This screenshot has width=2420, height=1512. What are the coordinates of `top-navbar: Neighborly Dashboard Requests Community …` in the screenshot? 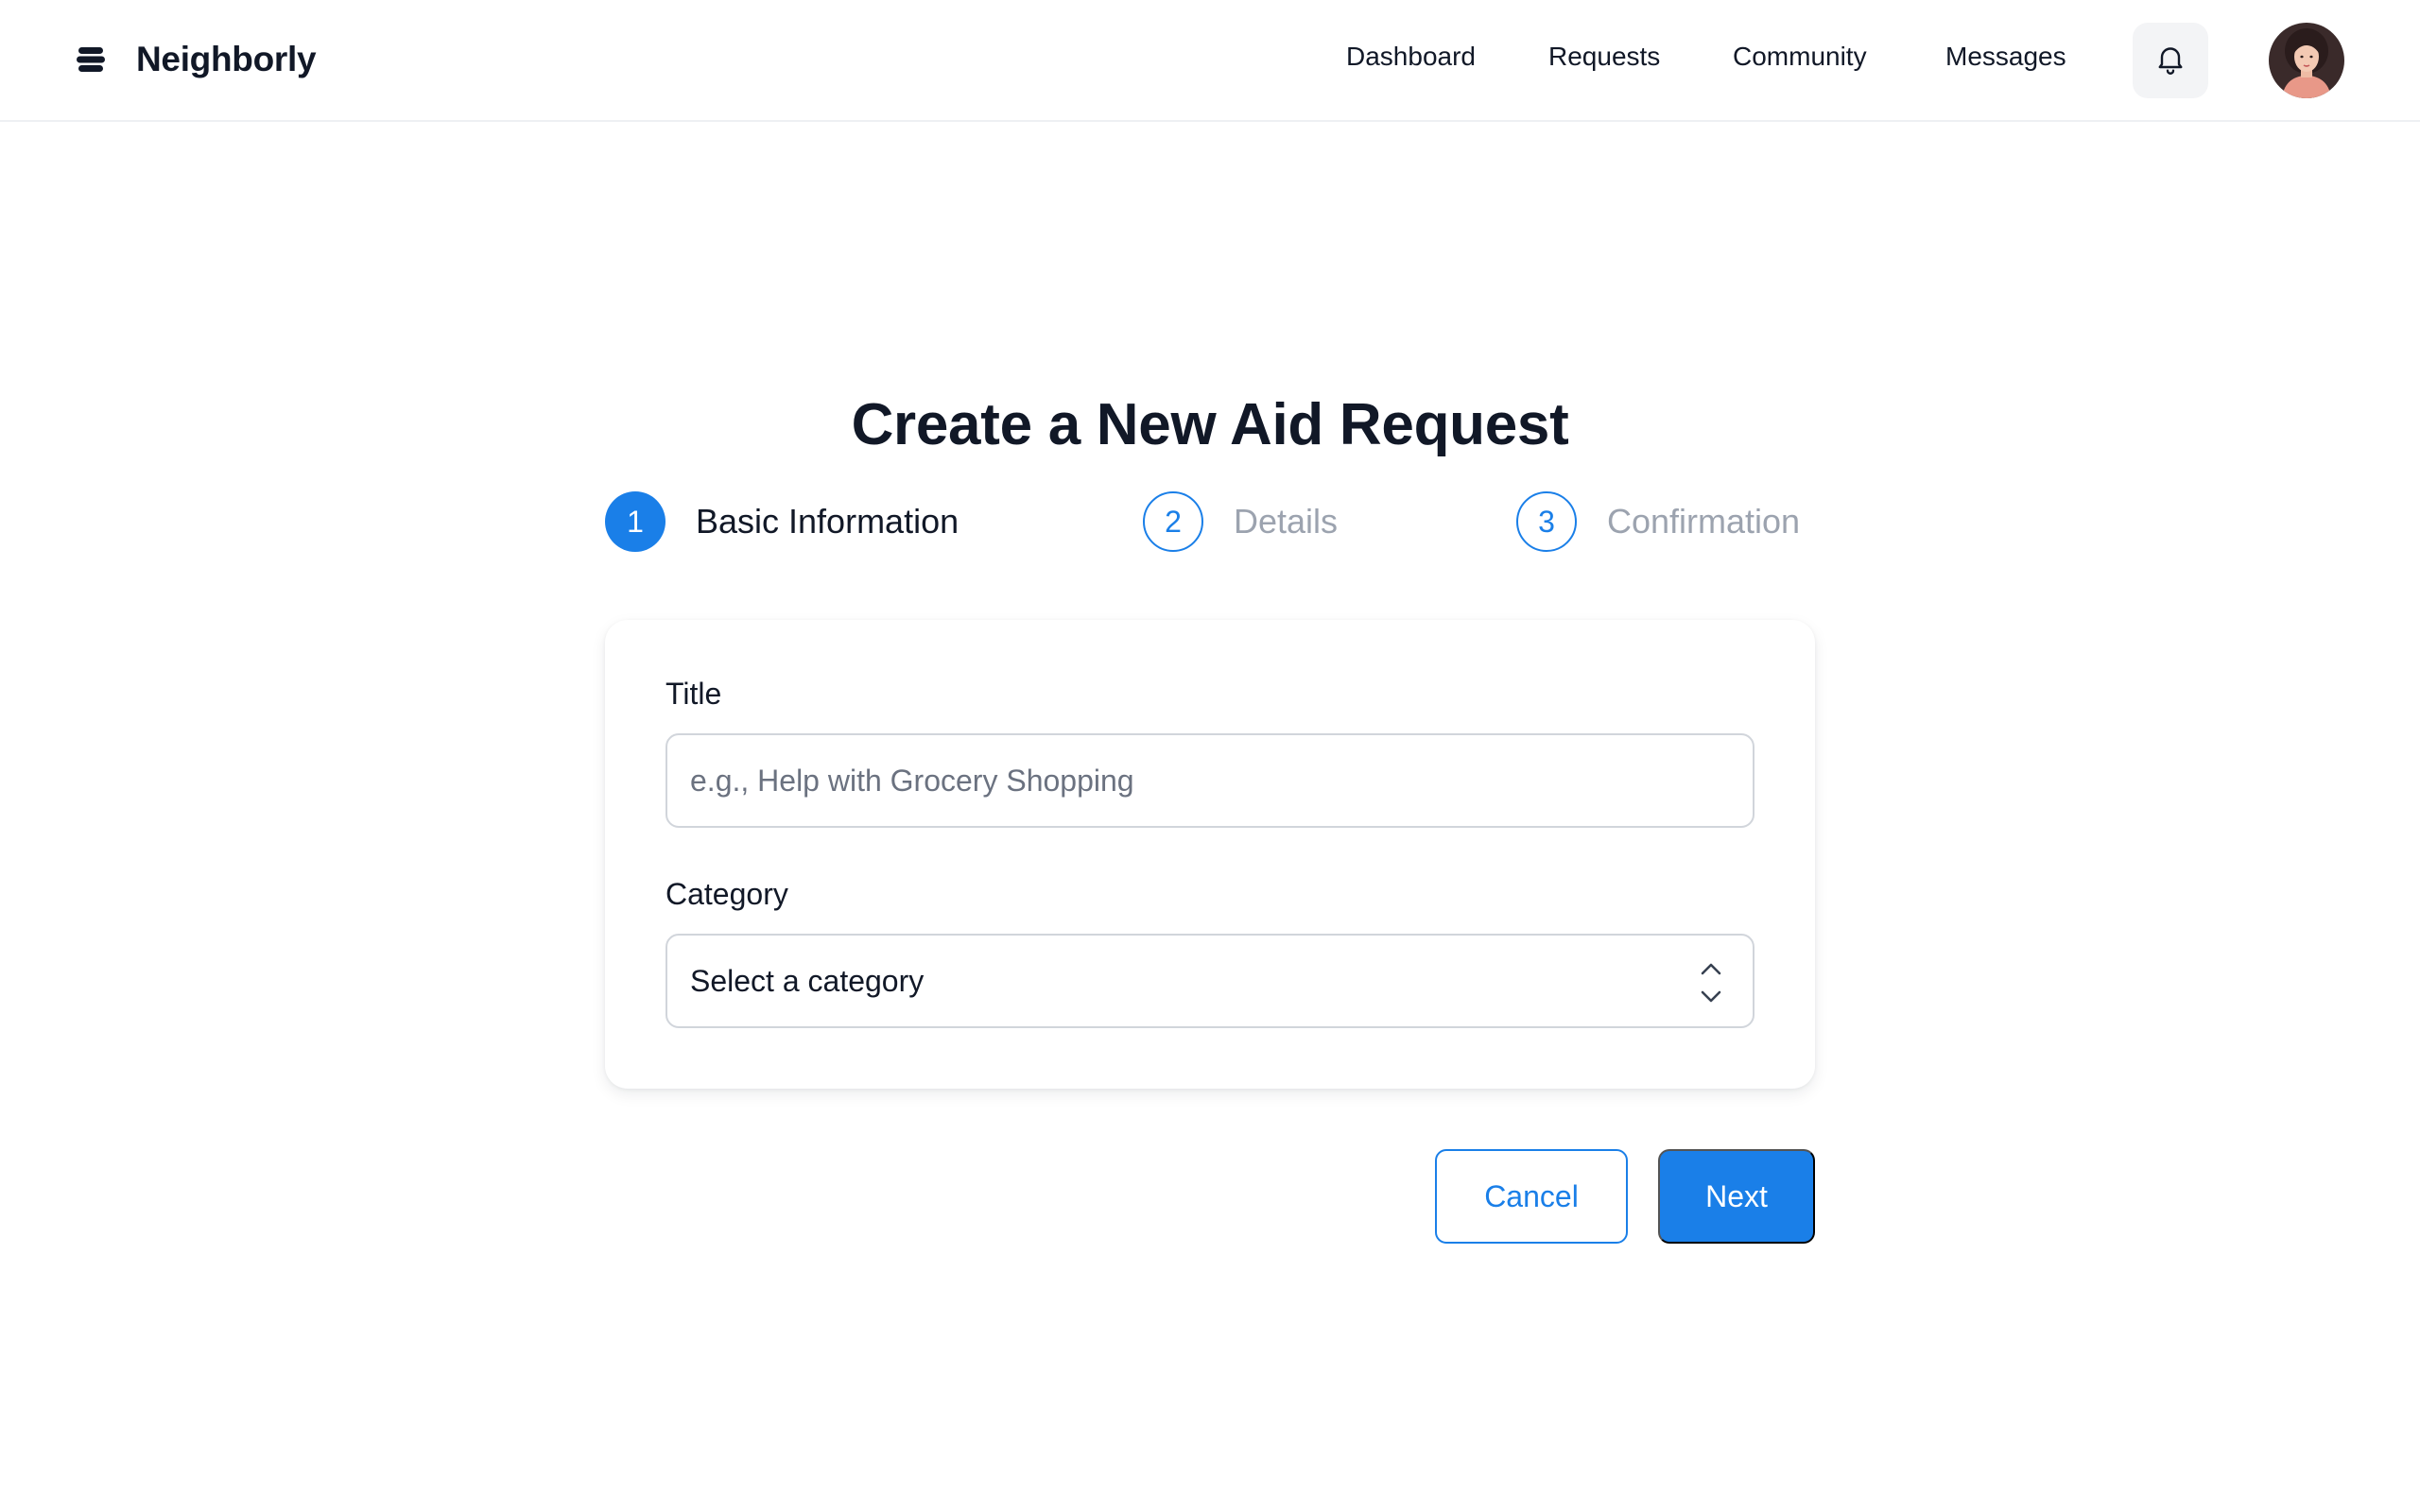 It's located at (1210, 61).